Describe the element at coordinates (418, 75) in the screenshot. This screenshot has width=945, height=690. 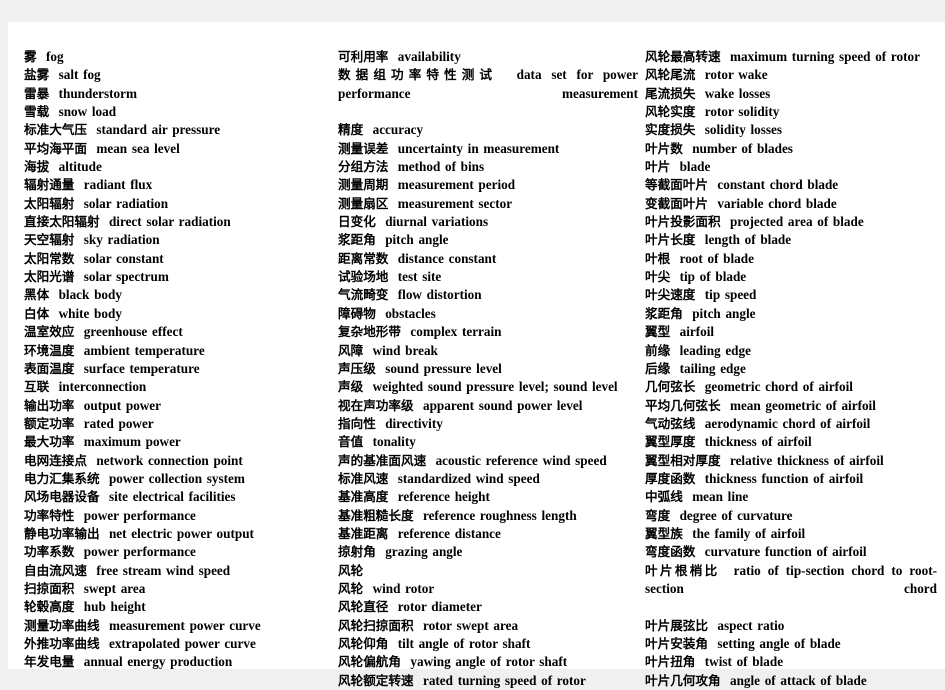
I see `glossary-term-zh: 数据组功率特性测试` at that location.